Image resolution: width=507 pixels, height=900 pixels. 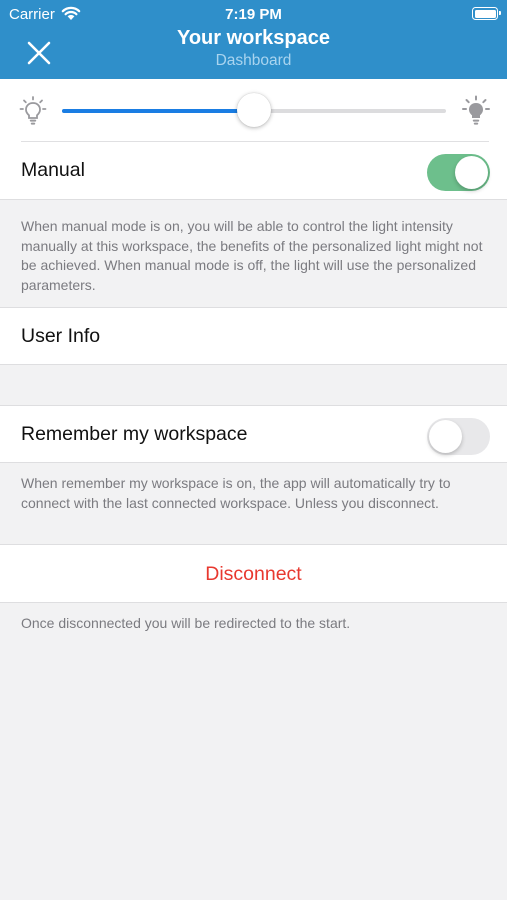 I want to click on brightness-slider-row, so click(x=253, y=110).